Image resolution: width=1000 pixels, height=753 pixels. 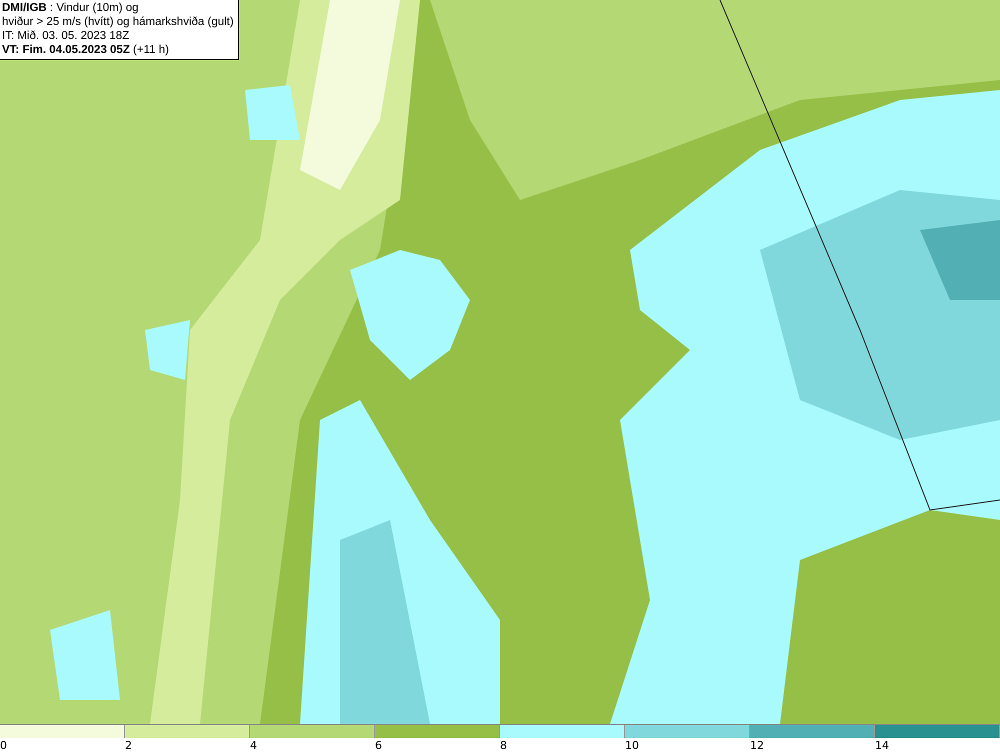 What do you see at coordinates (503, 745) in the screenshot?
I see `legend-label: 8` at bounding box center [503, 745].